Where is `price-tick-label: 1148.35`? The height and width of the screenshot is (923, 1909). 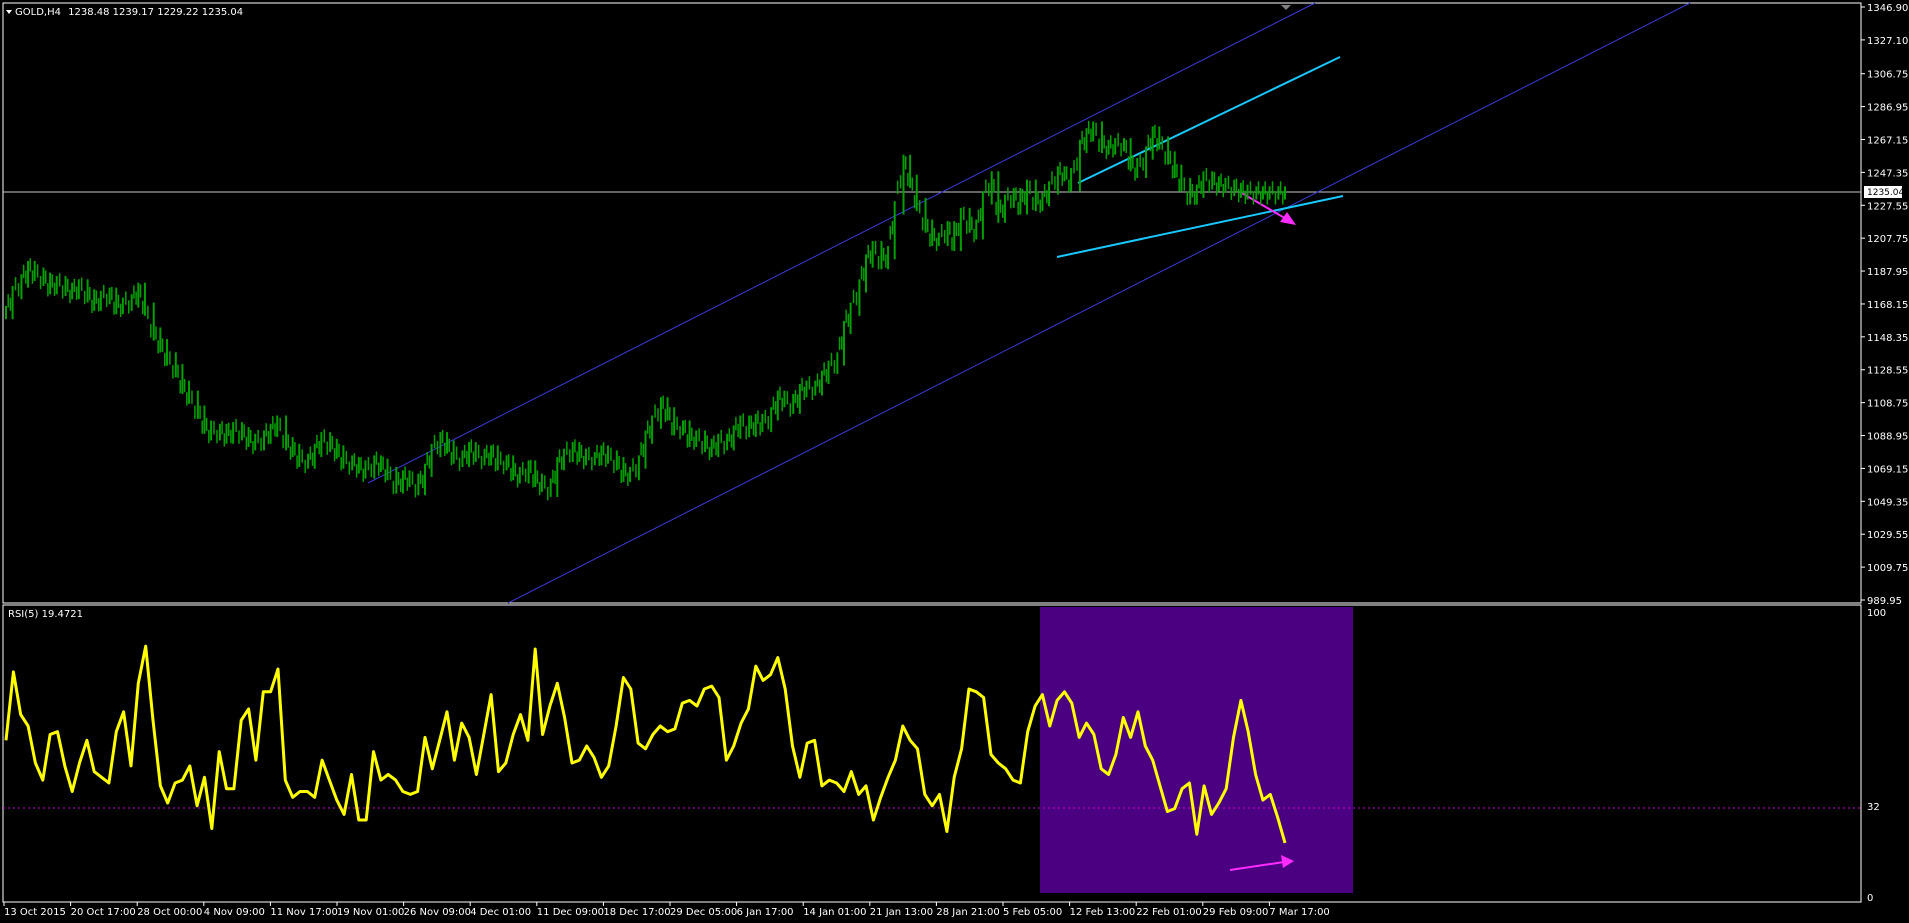
price-tick-label: 1148.35 is located at coordinates (1887, 338).